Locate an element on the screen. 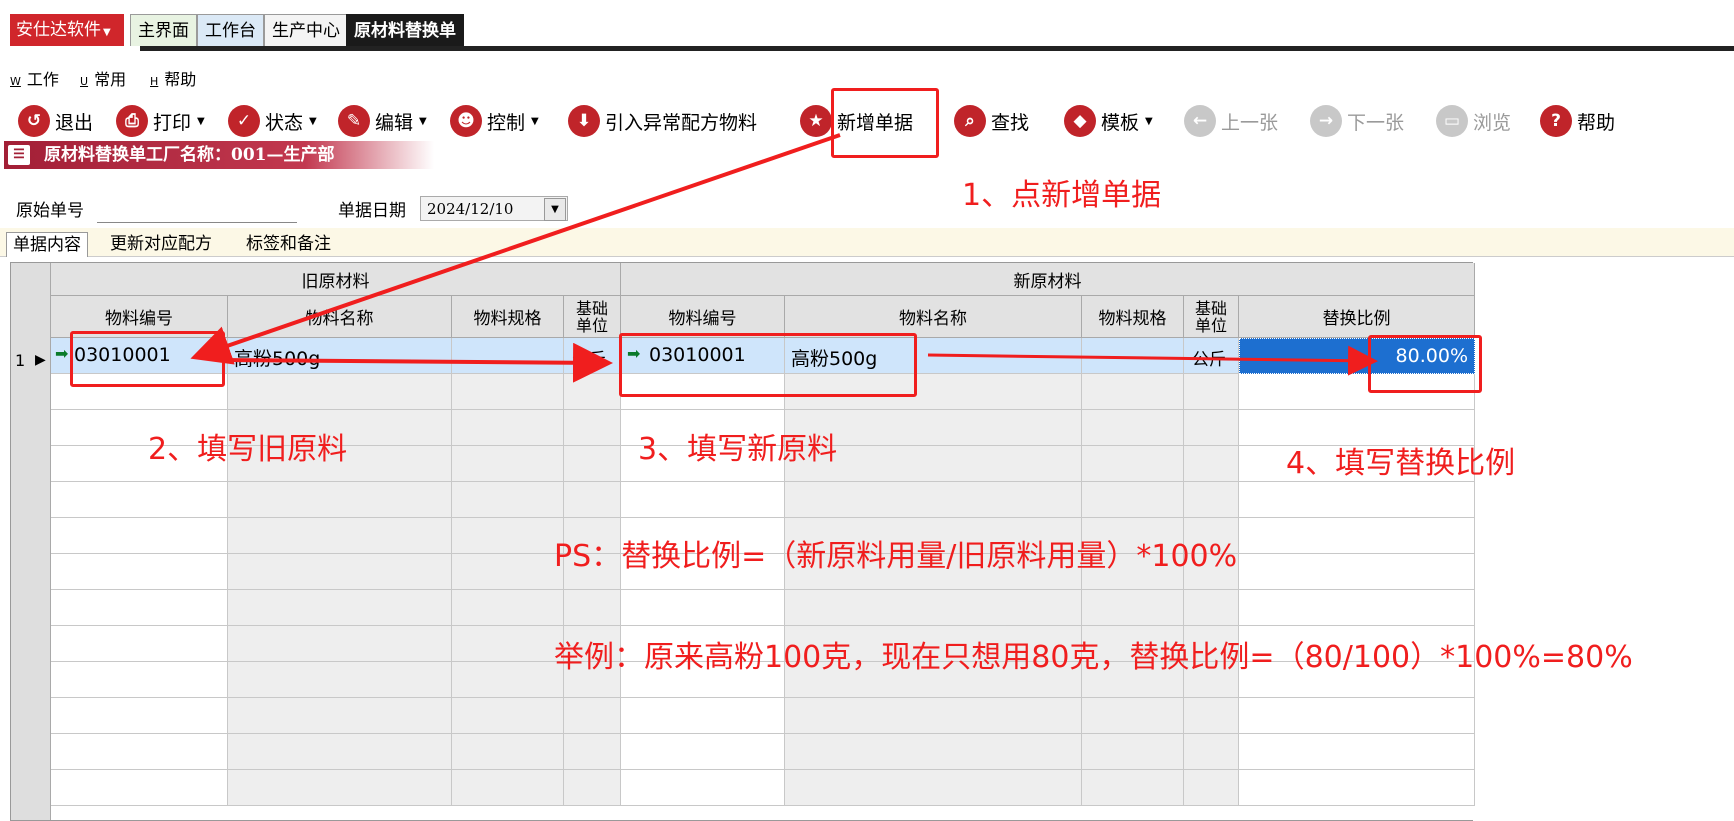  arrow-step2-to-step3 is located at coordinates (415, 362).